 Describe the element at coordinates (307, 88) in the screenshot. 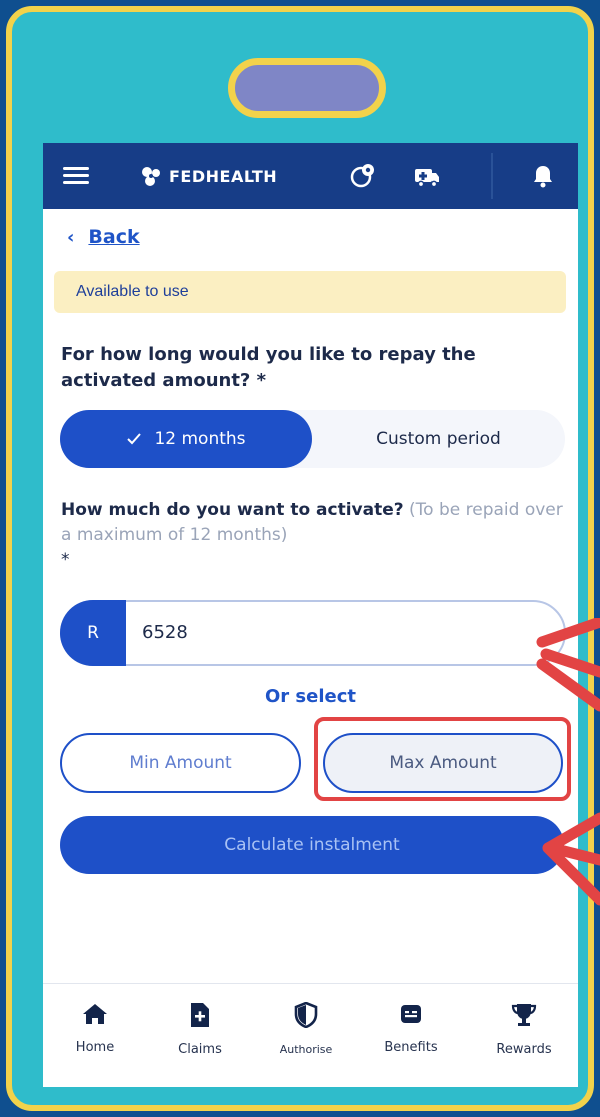

I see `camera-pill` at that location.